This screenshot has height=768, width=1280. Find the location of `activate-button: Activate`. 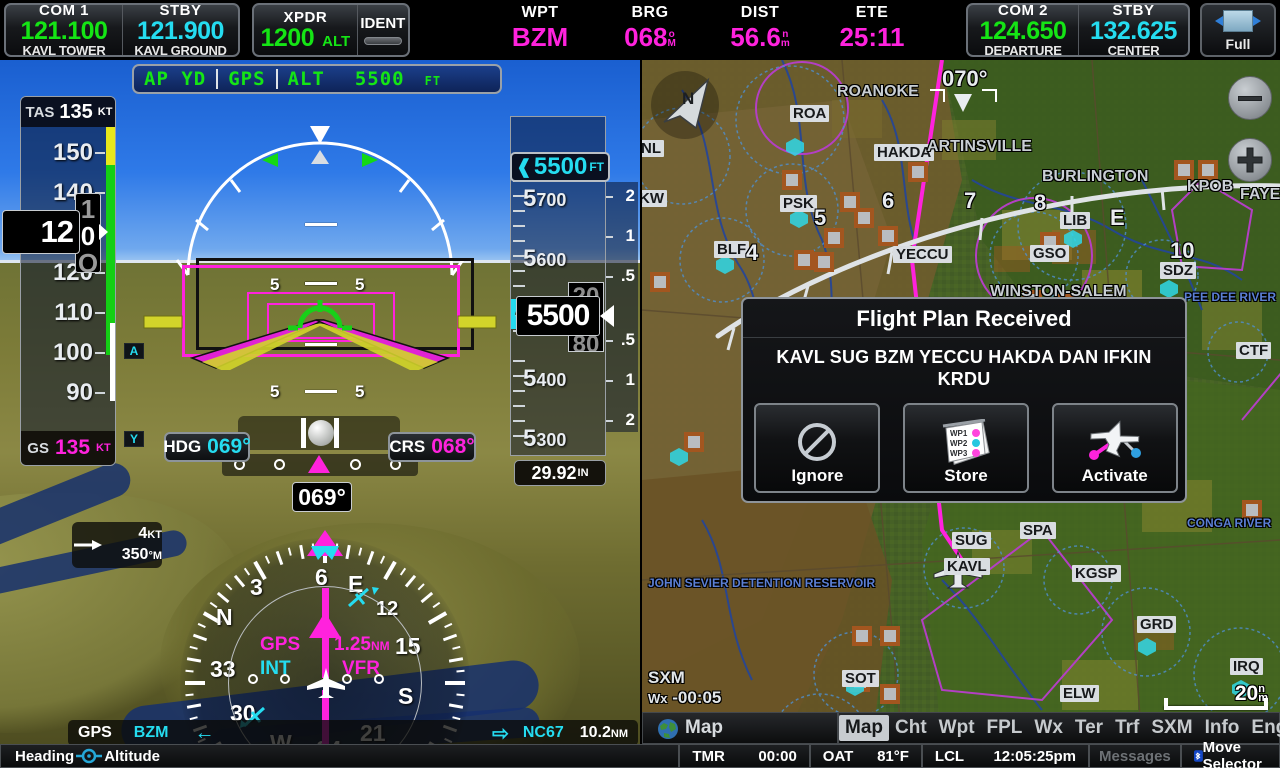

activate-button: Activate is located at coordinates (1114, 448).